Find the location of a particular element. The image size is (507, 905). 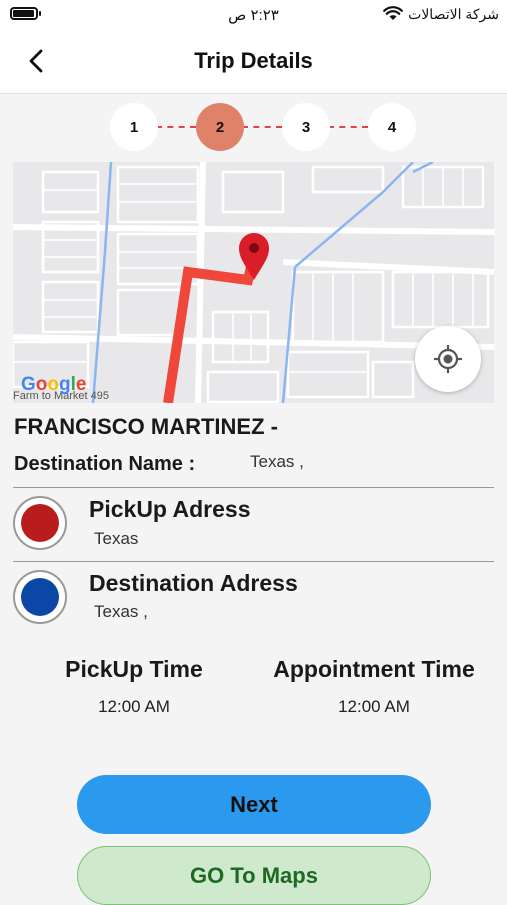

step-indicator: 1 2 3 4 is located at coordinates (265, 127).